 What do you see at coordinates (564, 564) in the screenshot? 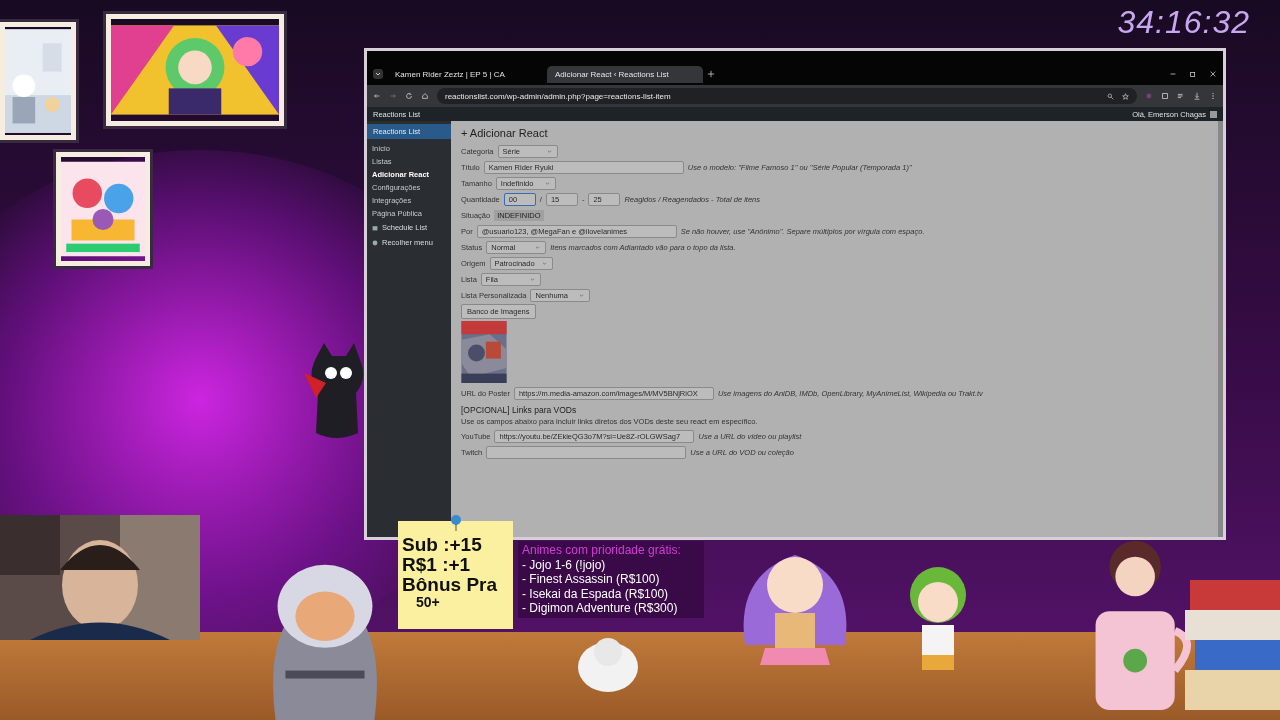
I see `panel-item: - Jojo 1-6 (!jojo)` at bounding box center [564, 564].